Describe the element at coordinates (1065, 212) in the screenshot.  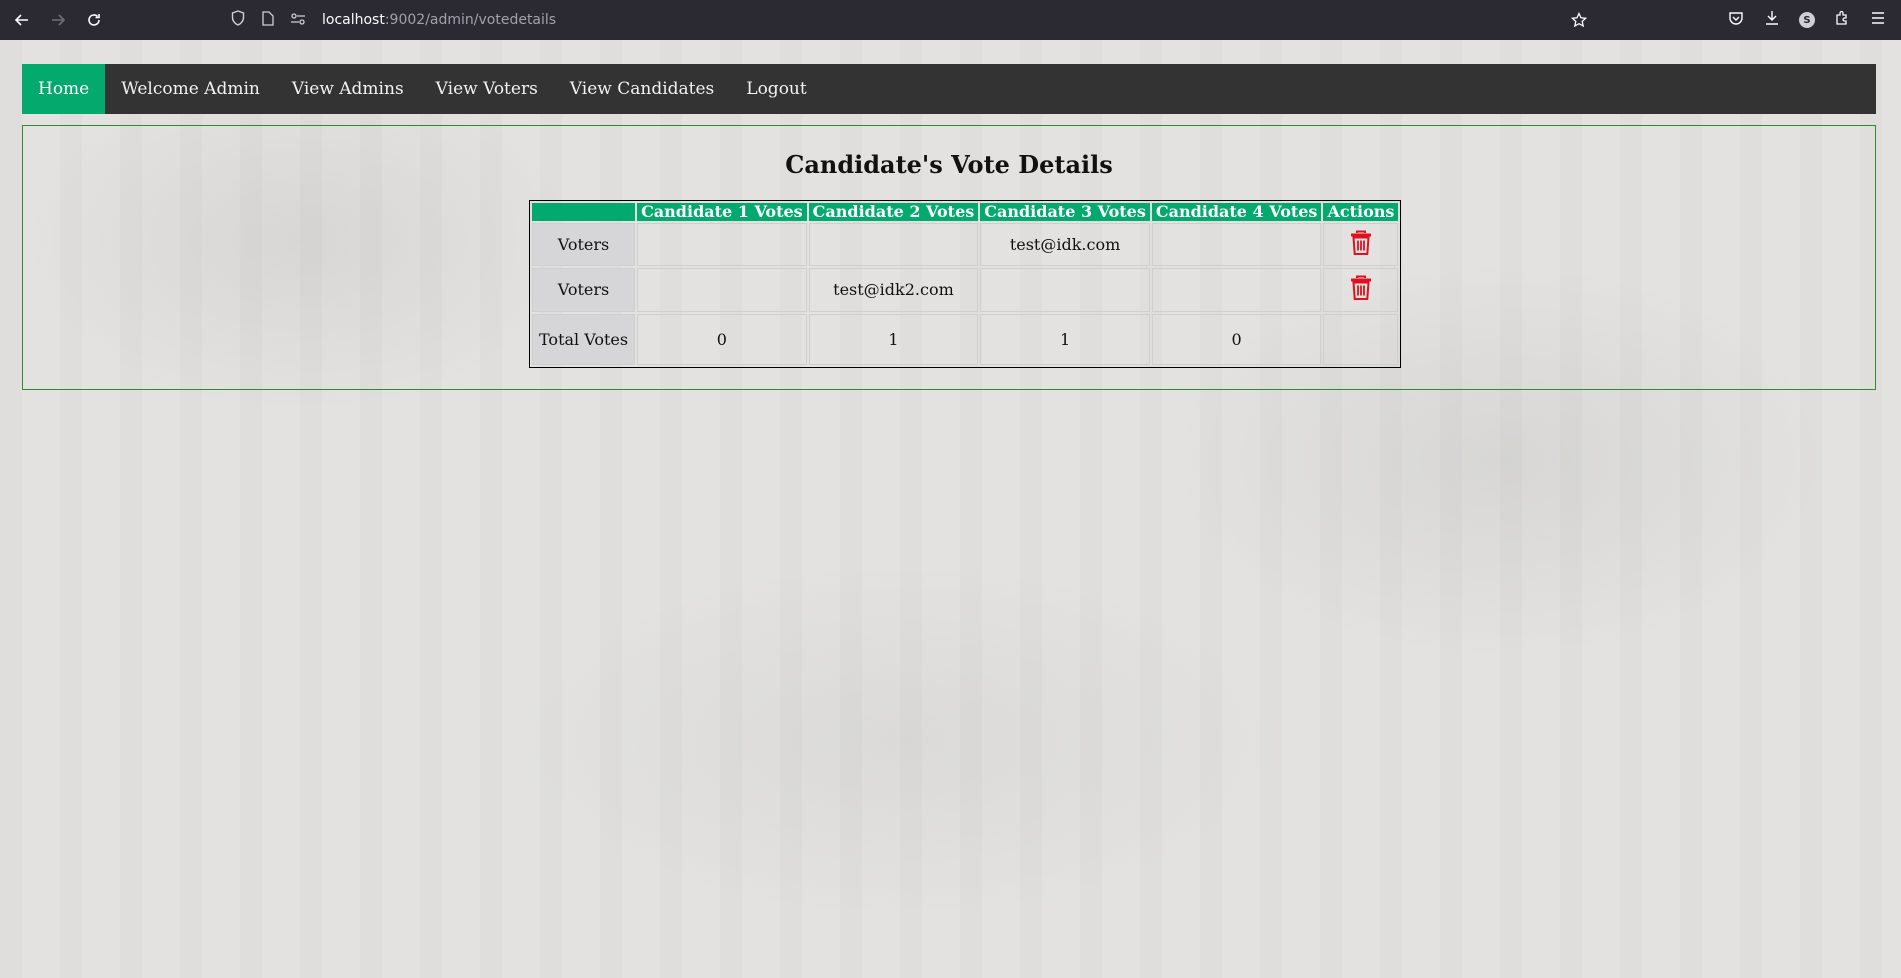
I see `header-candidate-3: Candidate 3 Votes` at that location.